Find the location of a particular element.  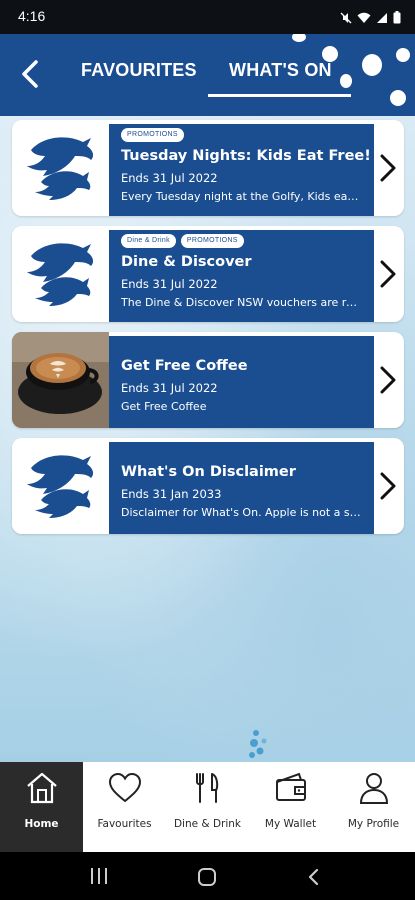

recent-apps-icon is located at coordinates (99, 876).